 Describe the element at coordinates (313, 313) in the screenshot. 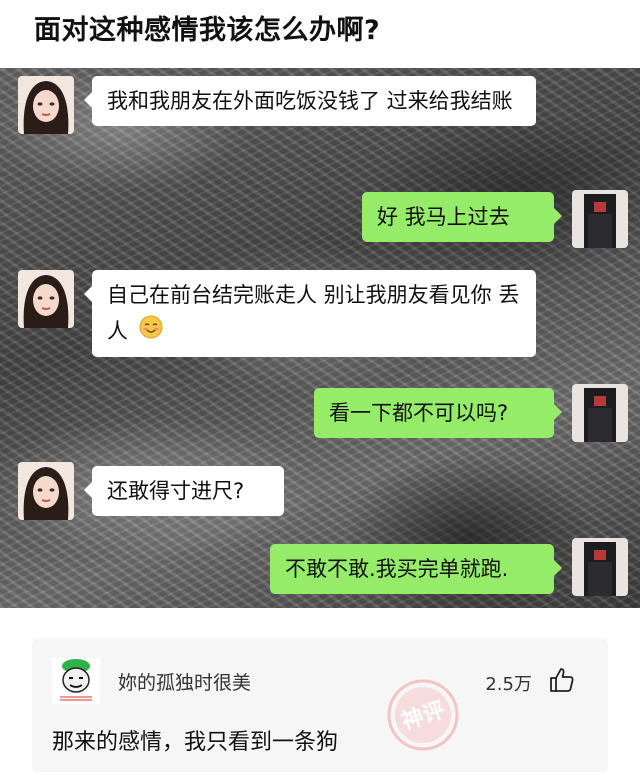

I see `message-text: 自己在前台结完账走人 别让我朋友看见你 丢人` at that location.